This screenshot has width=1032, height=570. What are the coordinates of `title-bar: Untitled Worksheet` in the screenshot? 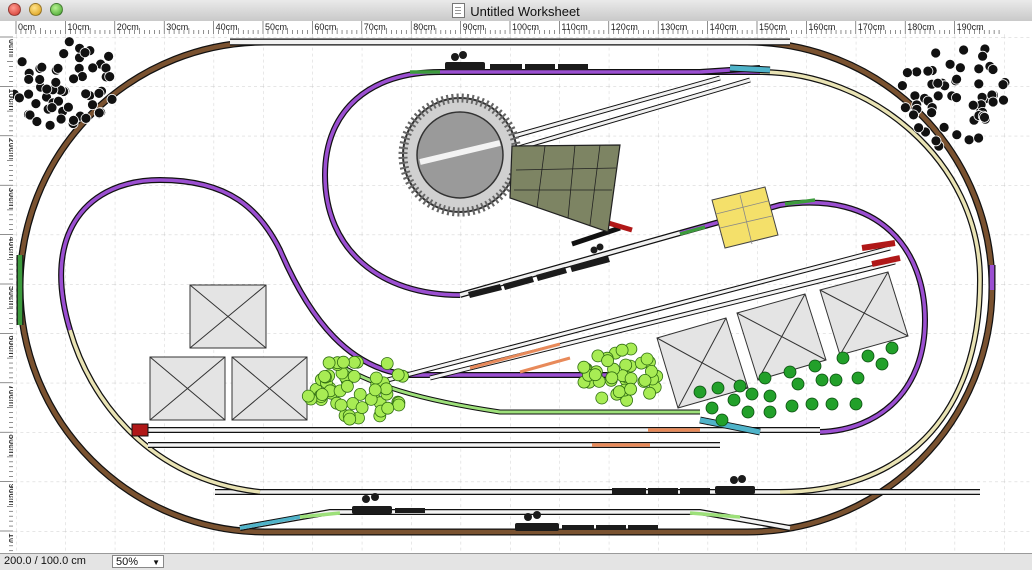 It's located at (516, 11).